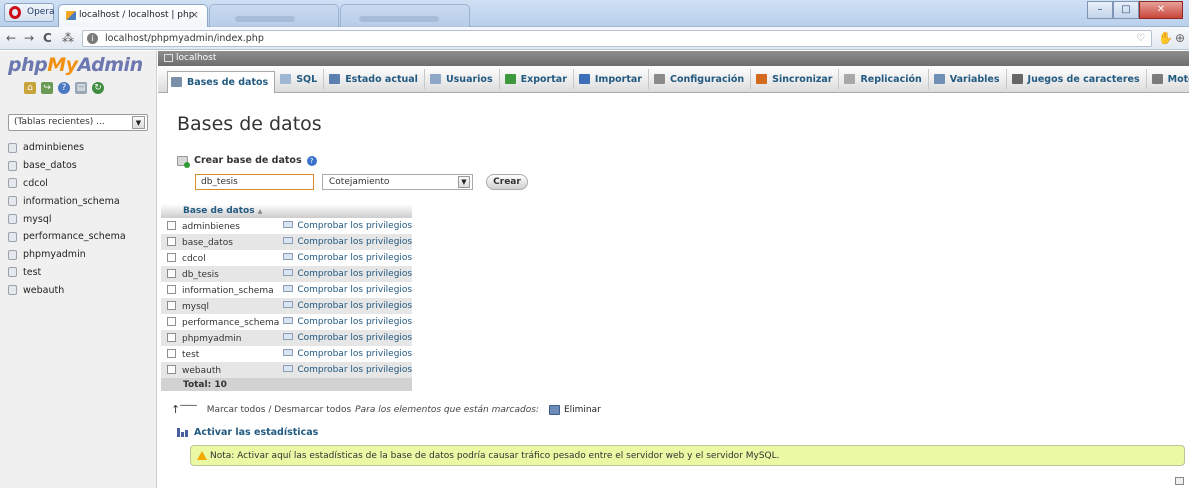 The image size is (1189, 488). What do you see at coordinates (11, 38) in the screenshot?
I see `back-icon: ←` at bounding box center [11, 38].